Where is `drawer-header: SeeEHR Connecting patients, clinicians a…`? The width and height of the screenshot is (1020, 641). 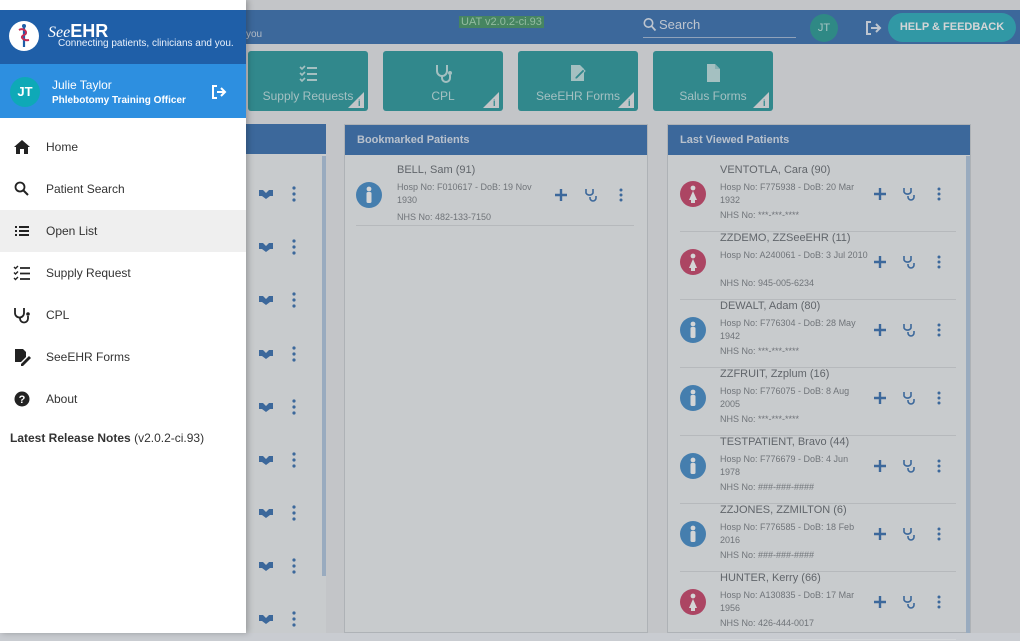
drawer-header: SeeEHR Connecting patients, clinicians a… is located at coordinates (123, 37).